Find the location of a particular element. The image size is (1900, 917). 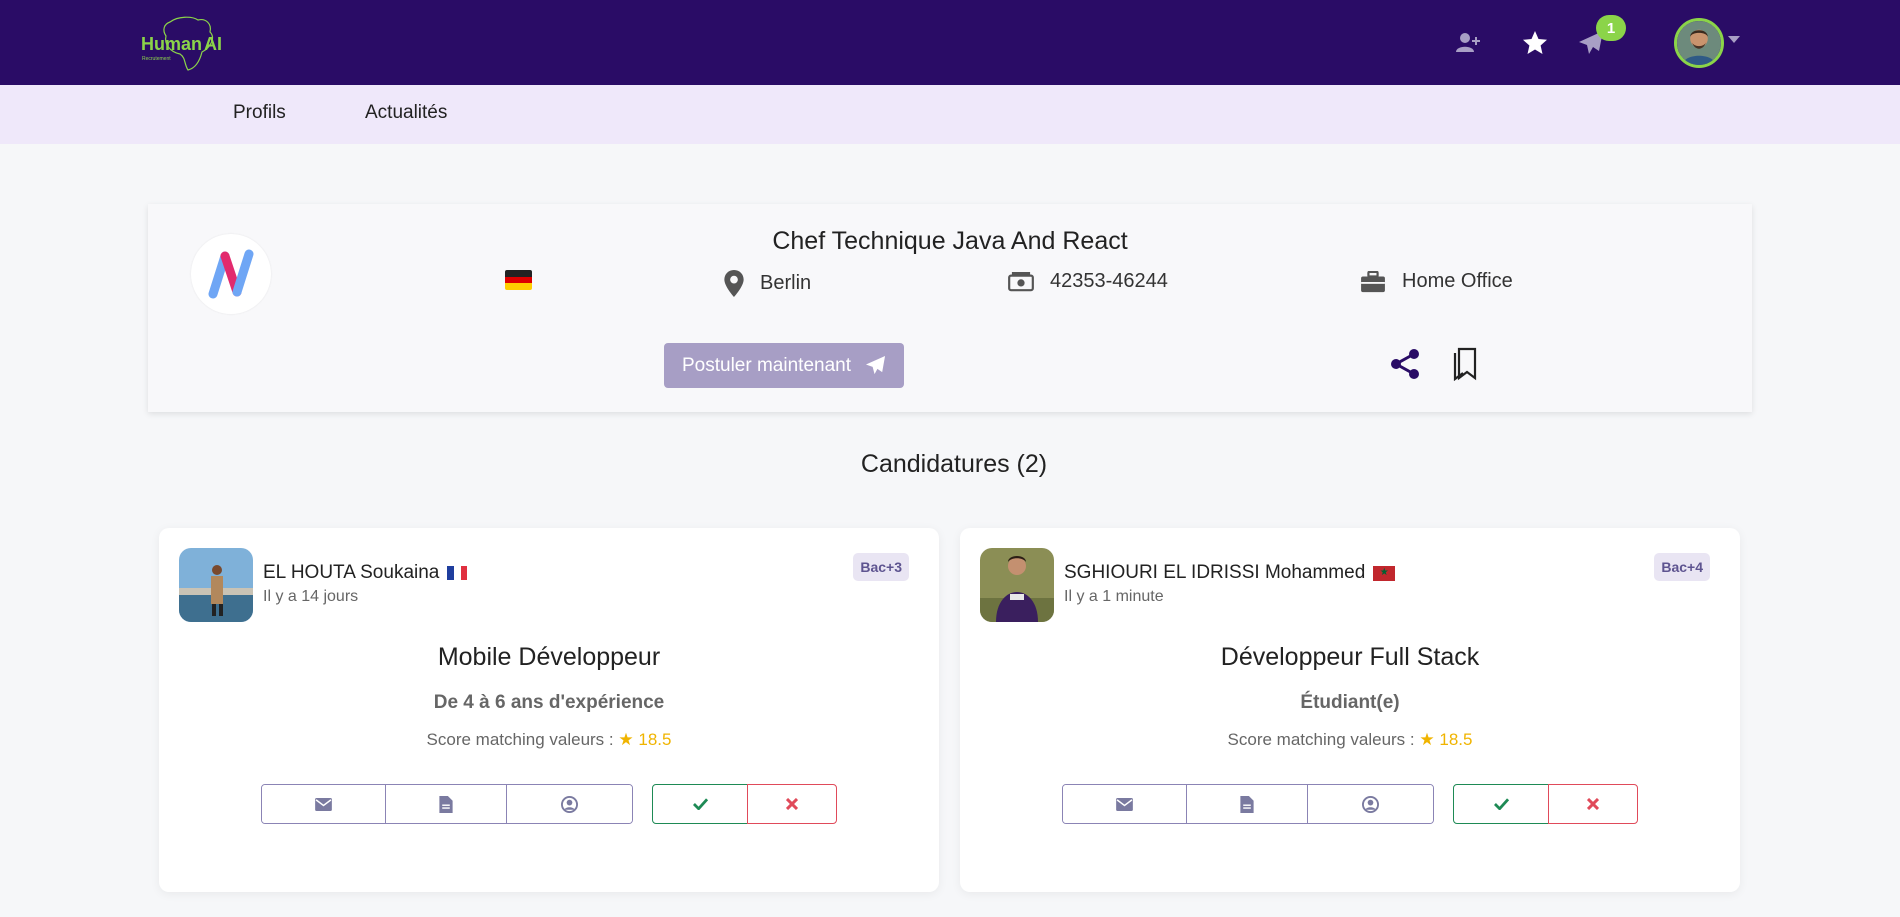

candidate-name: EL HOUTA Soukaina is located at coordinates (365, 573).